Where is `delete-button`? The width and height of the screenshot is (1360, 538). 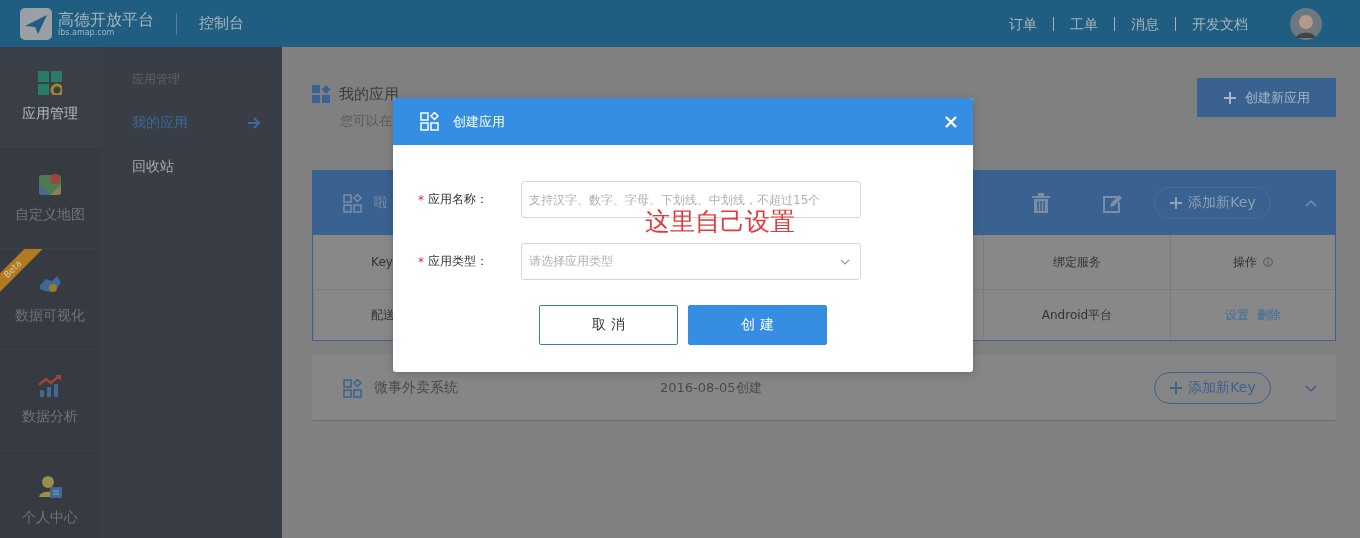 delete-button is located at coordinates (1041, 203).